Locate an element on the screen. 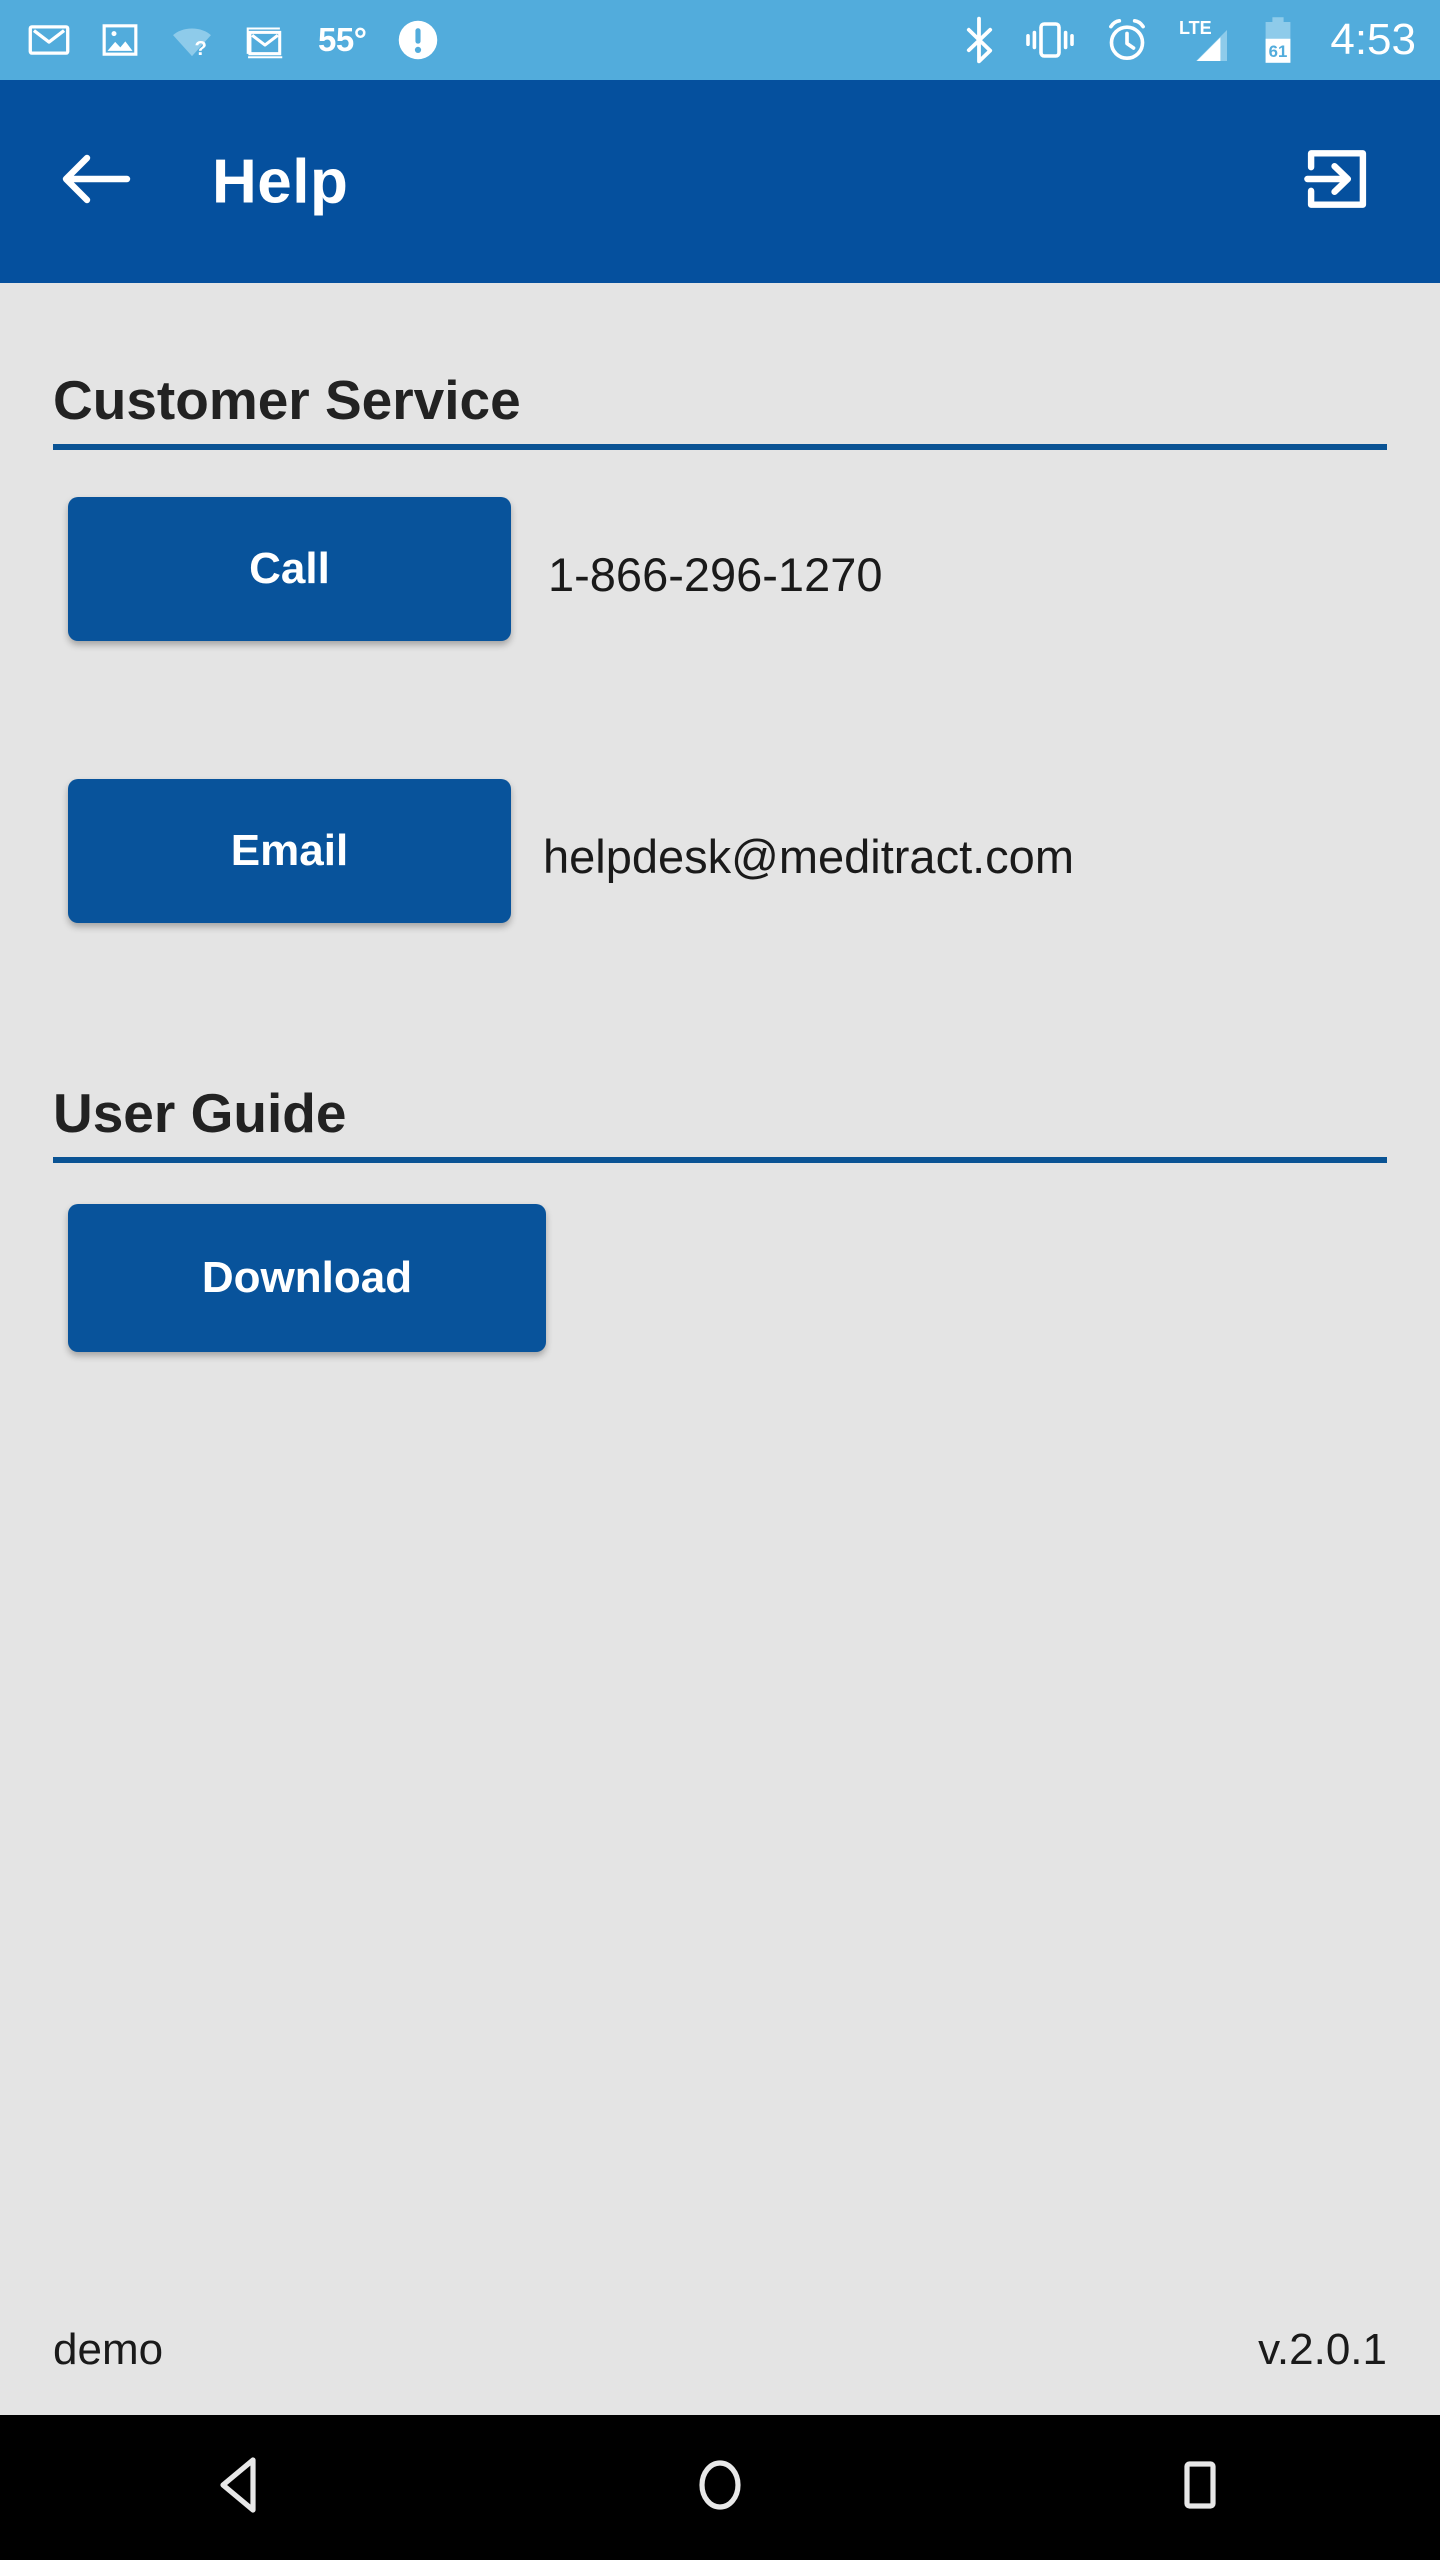 The height and width of the screenshot is (2560, 1440). triangle-back-icon is located at coordinates (240, 2487).